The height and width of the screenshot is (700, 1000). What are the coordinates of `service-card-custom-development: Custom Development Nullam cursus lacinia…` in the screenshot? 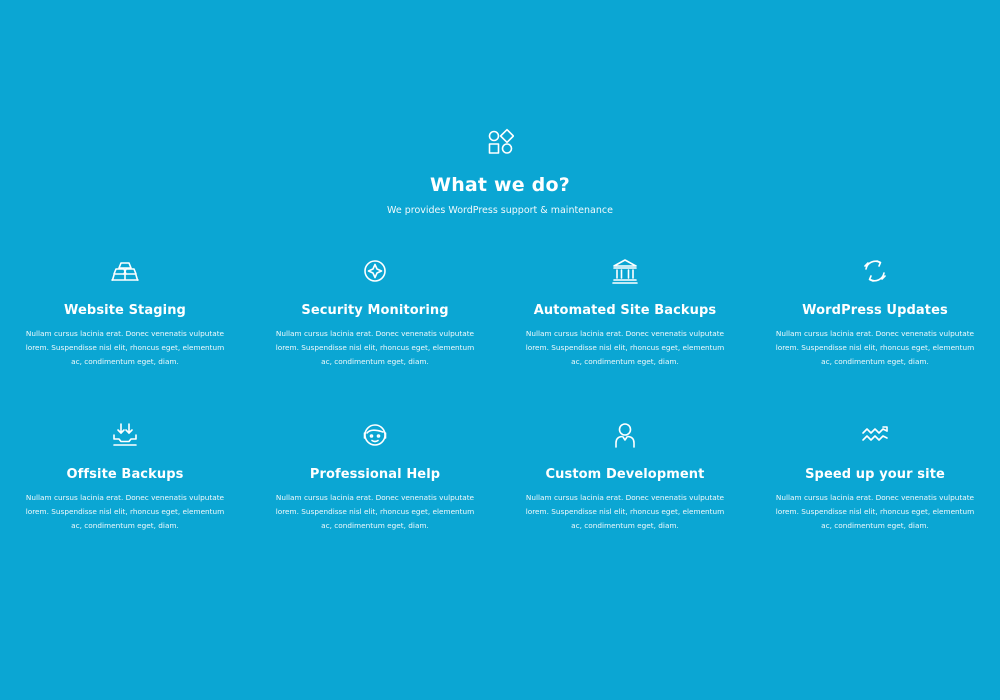 It's located at (625, 502).